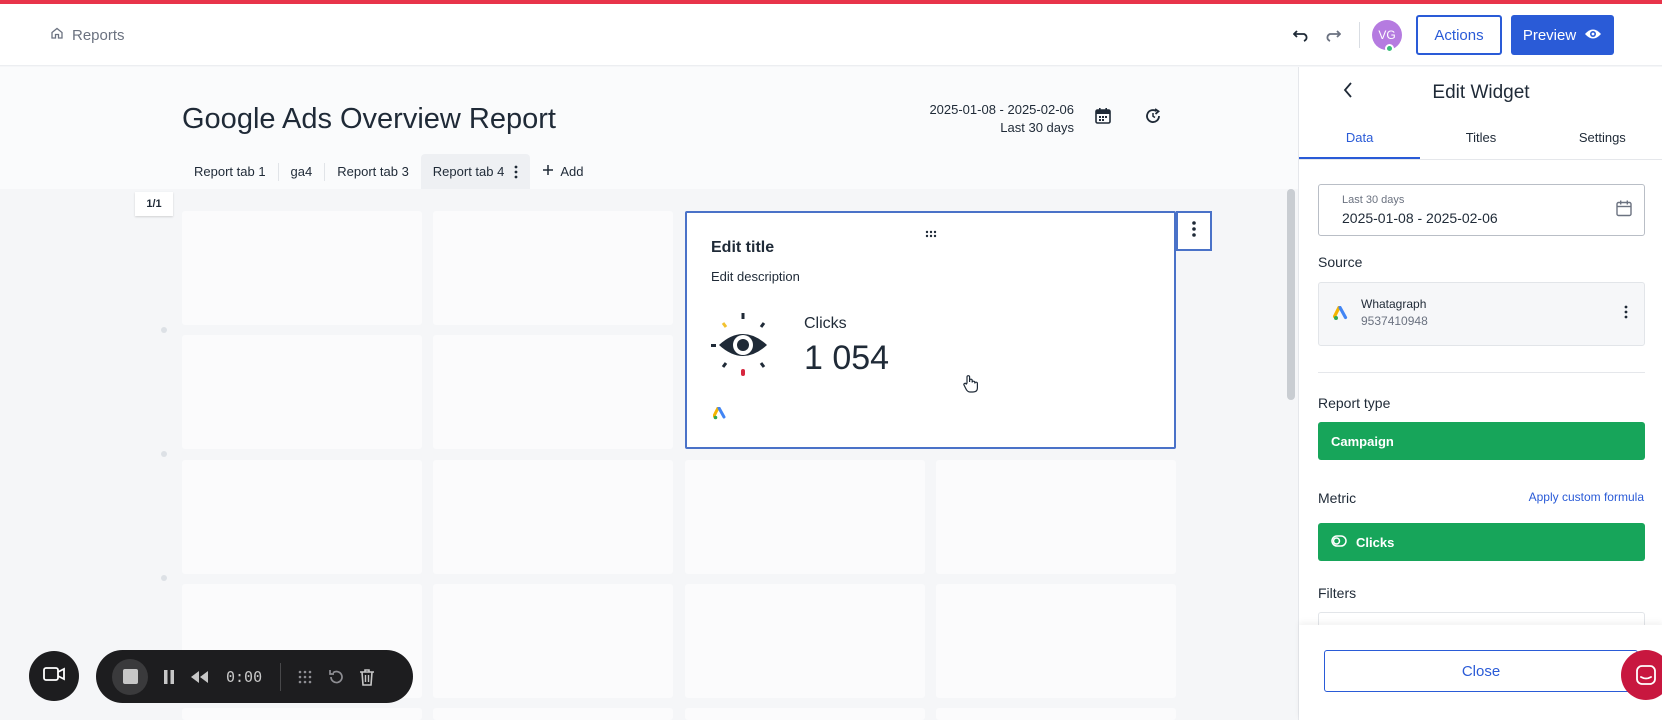 The height and width of the screenshot is (720, 1662). What do you see at coordinates (1481, 542) in the screenshot?
I see `metric-select: Clicks` at bounding box center [1481, 542].